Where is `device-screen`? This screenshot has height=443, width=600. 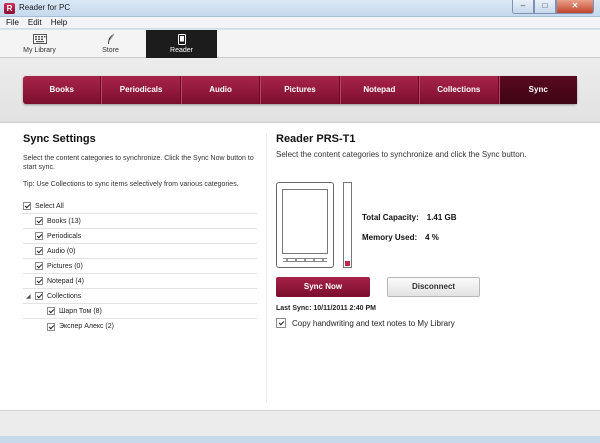 device-screen is located at coordinates (305, 221).